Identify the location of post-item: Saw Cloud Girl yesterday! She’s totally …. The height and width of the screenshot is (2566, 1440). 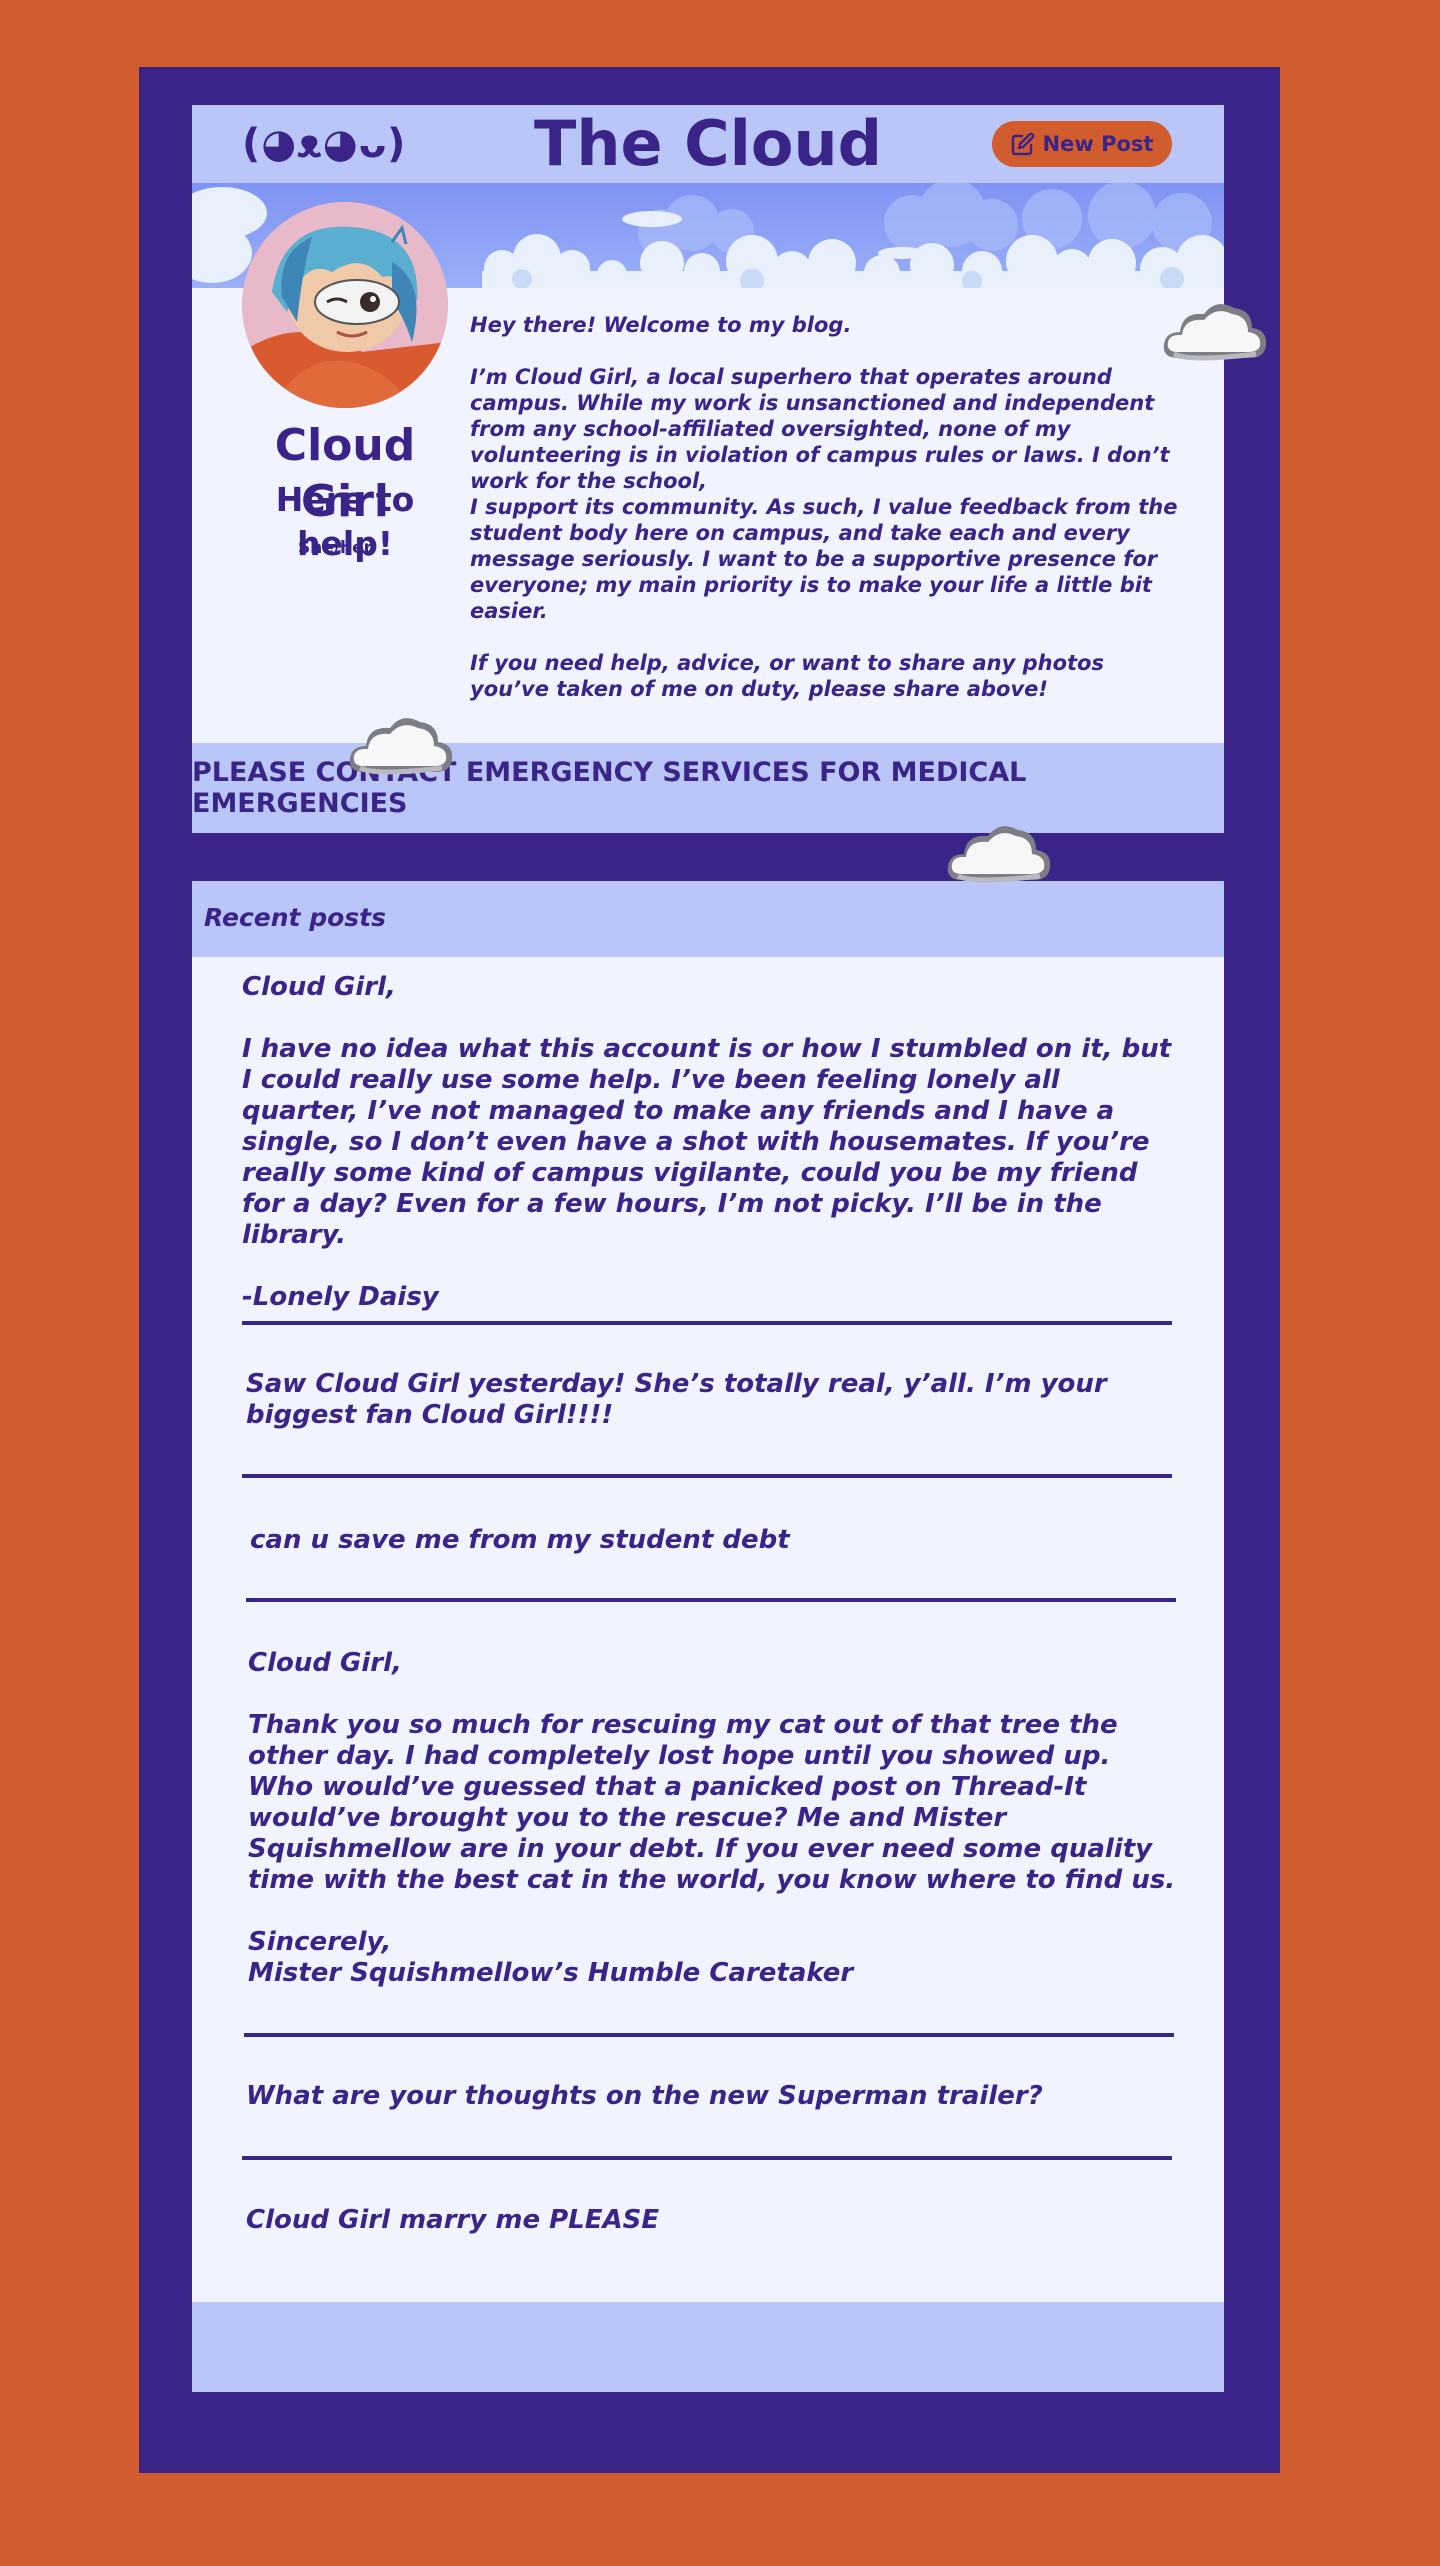
(711, 1400).